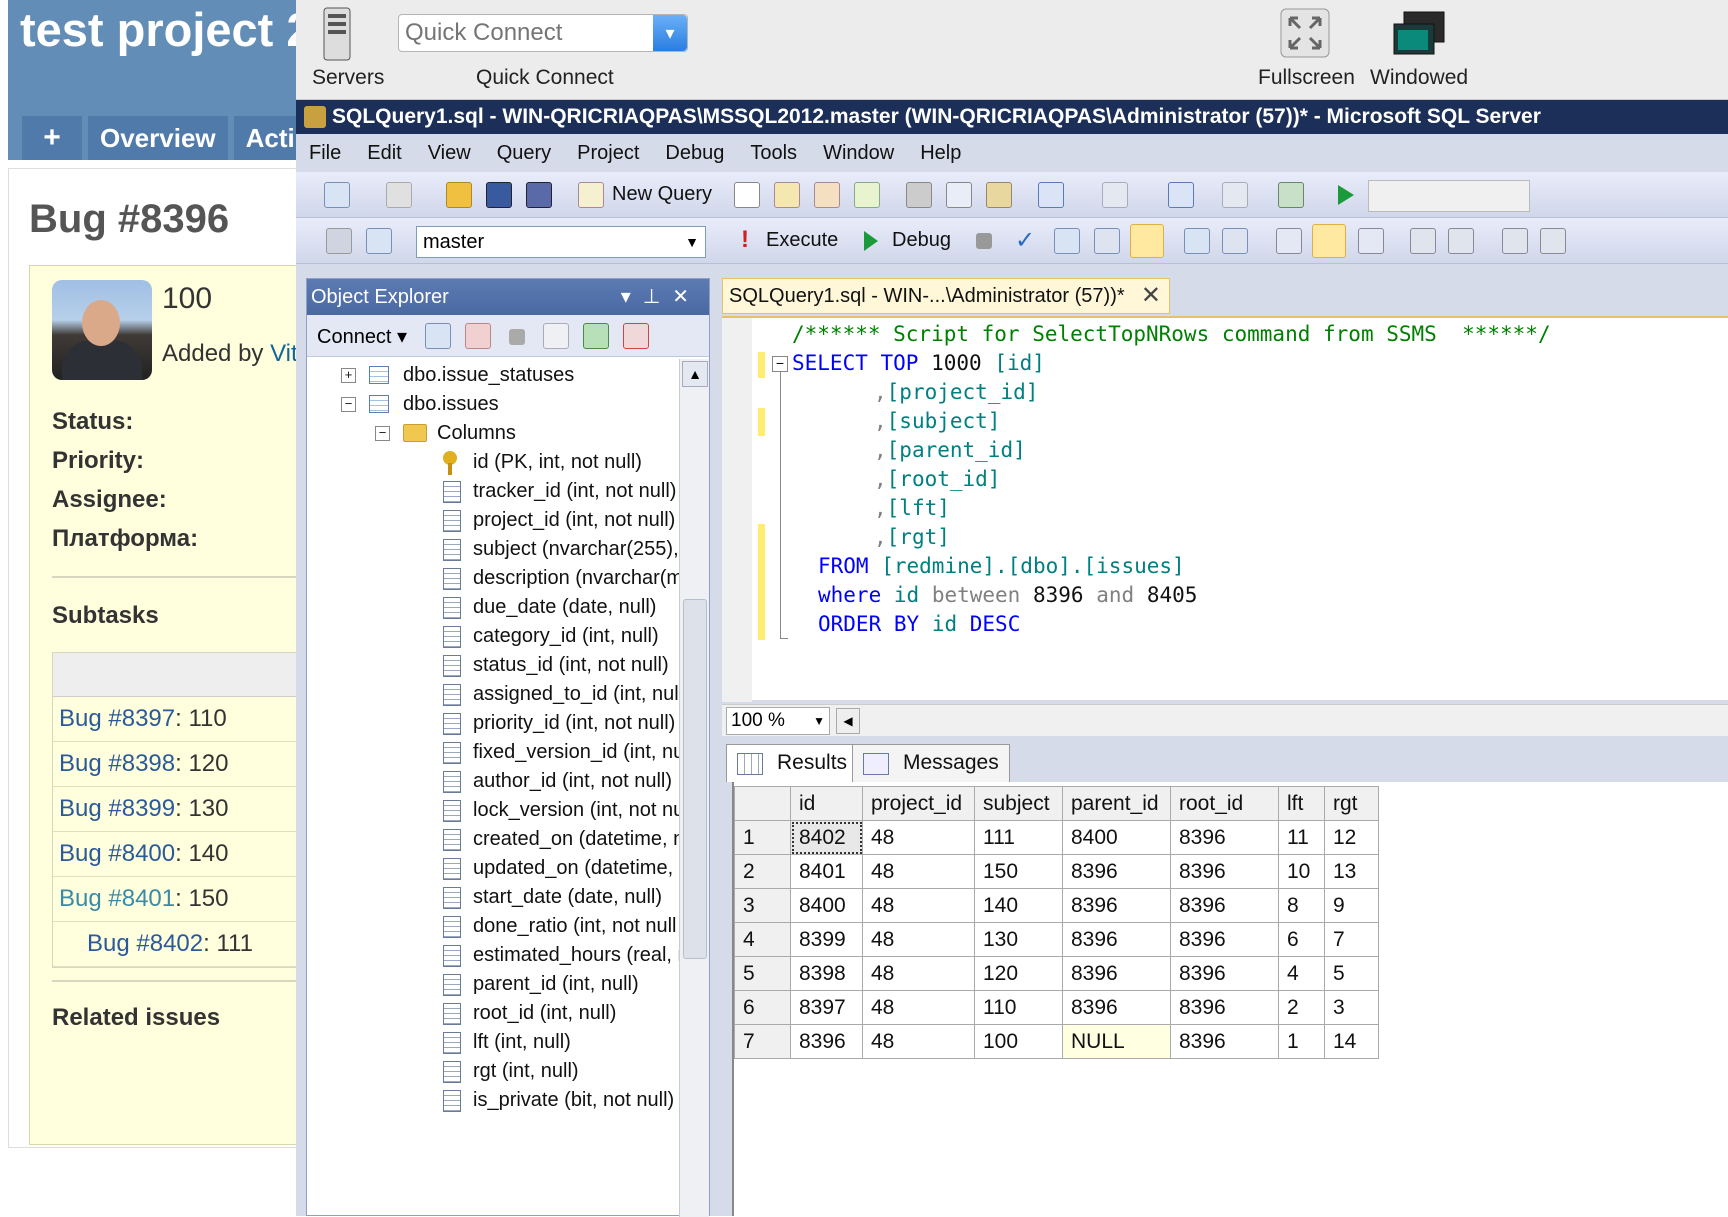 The image size is (1728, 1217). Describe the element at coordinates (826, 871) in the screenshot. I see `grid-cell: 8401` at that location.